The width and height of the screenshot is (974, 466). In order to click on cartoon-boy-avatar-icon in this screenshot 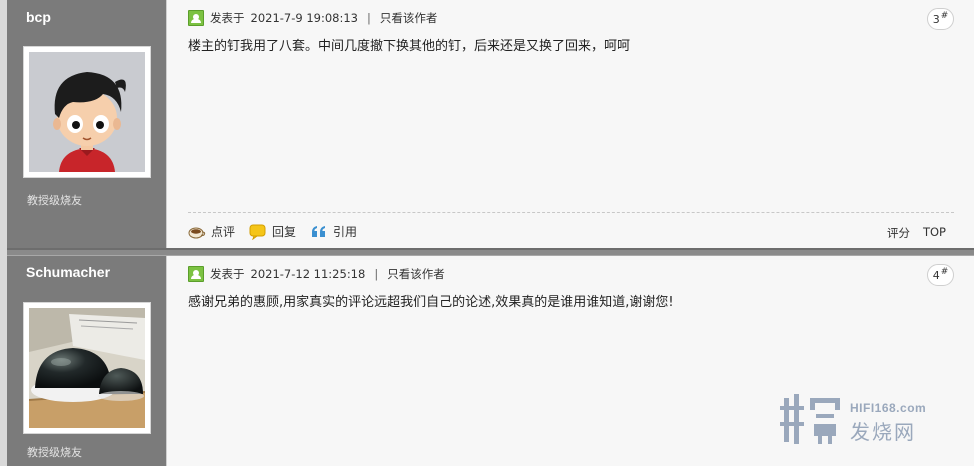, I will do `click(87, 112)`.